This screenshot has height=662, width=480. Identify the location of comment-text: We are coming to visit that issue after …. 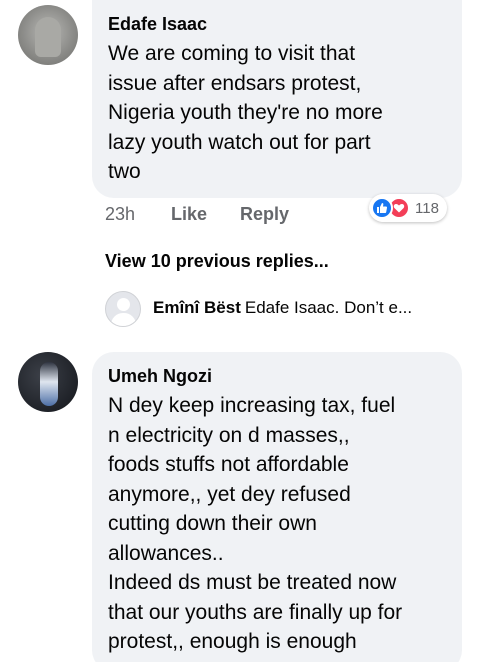
(245, 112).